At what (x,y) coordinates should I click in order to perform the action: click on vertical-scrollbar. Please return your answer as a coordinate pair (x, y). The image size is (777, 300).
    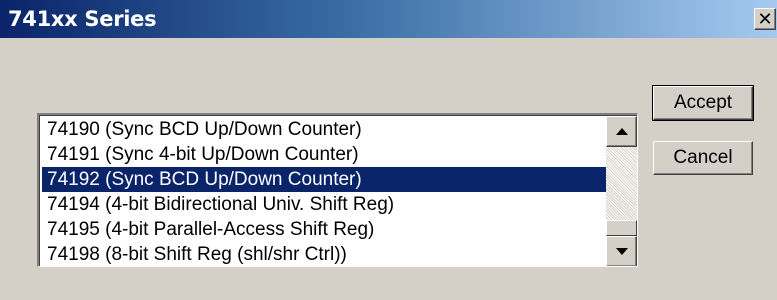
    Looking at the image, I should click on (621, 191).